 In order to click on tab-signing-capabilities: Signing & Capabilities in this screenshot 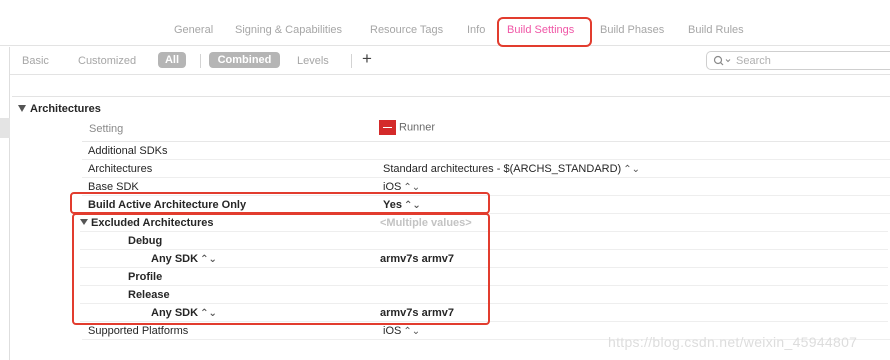, I will do `click(288, 30)`.